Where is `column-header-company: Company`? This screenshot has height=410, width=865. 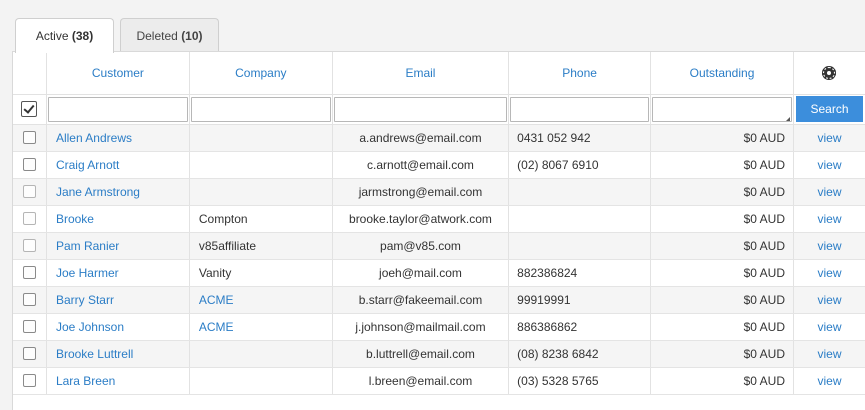 column-header-company: Company is located at coordinates (261, 73).